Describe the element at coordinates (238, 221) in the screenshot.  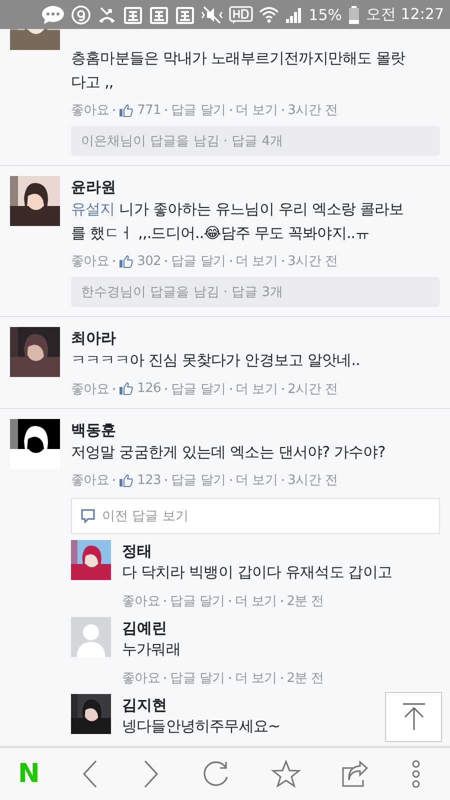
I see `comment-text: 유설지 니가 좋아하는 유느님이 우리 엑소랑 콜라보를 했ㄷㅓ ,,.드디어..😂담주 무도 꼭봐야지..ㅠ` at that location.